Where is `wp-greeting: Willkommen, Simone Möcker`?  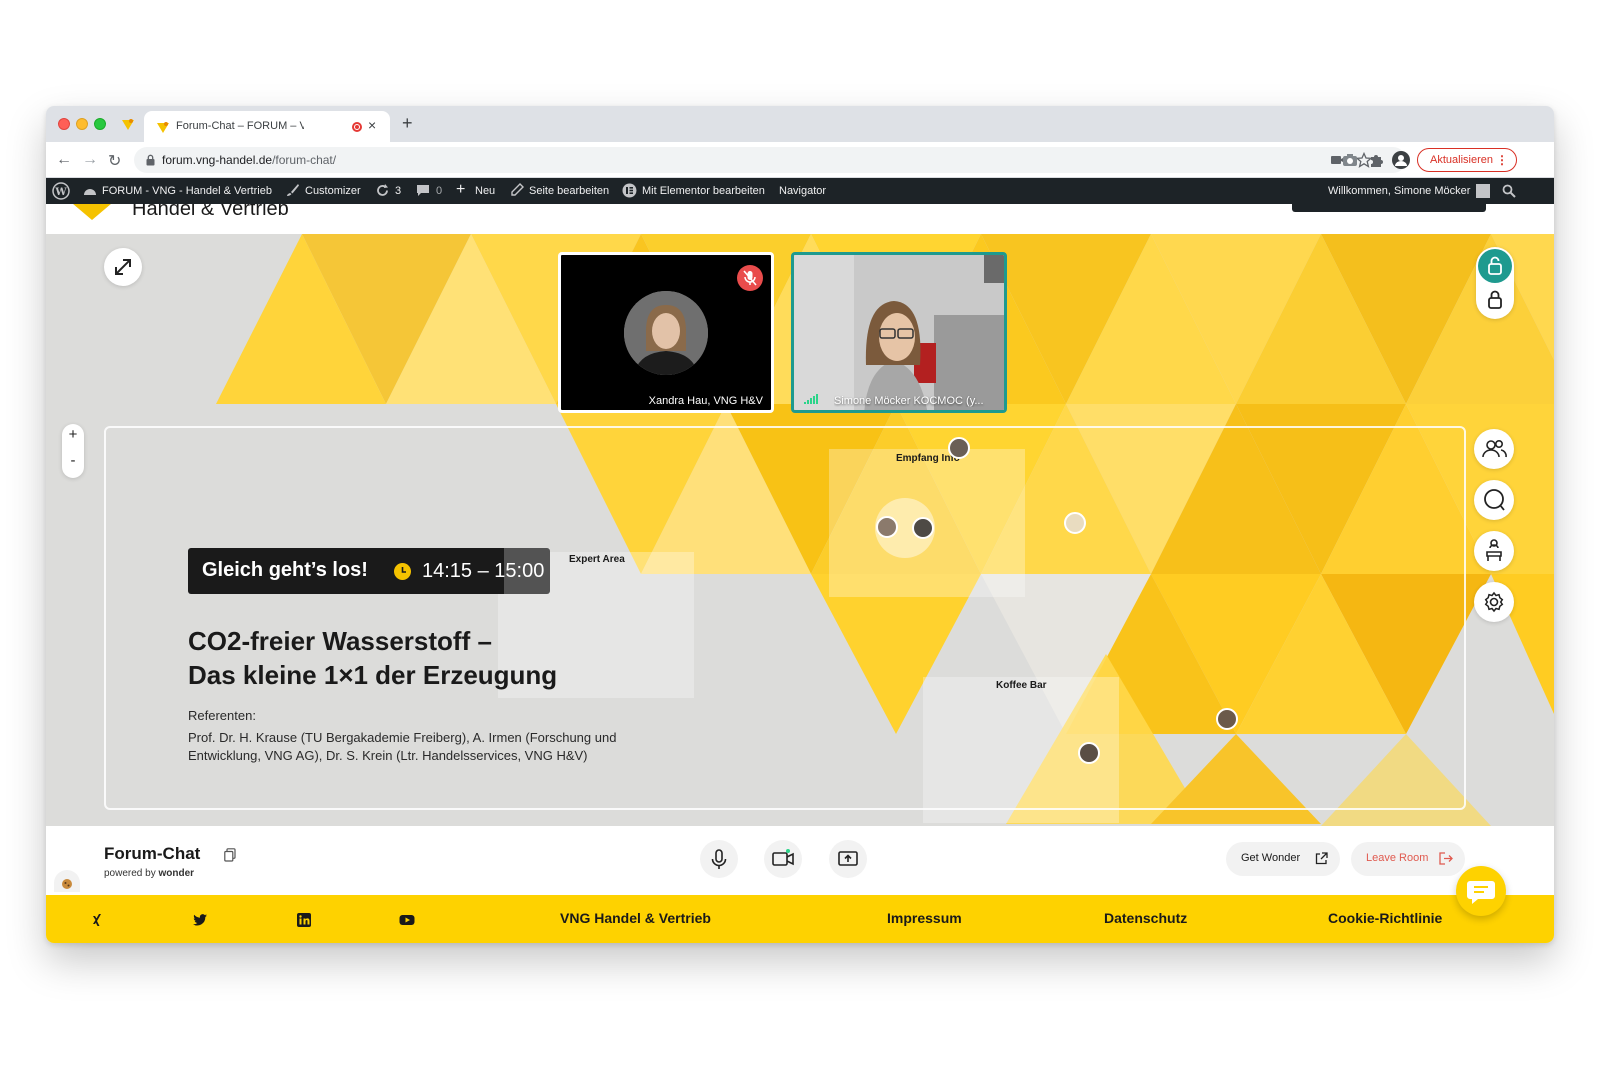 wp-greeting: Willkommen, Simone Möcker is located at coordinates (1399, 191).